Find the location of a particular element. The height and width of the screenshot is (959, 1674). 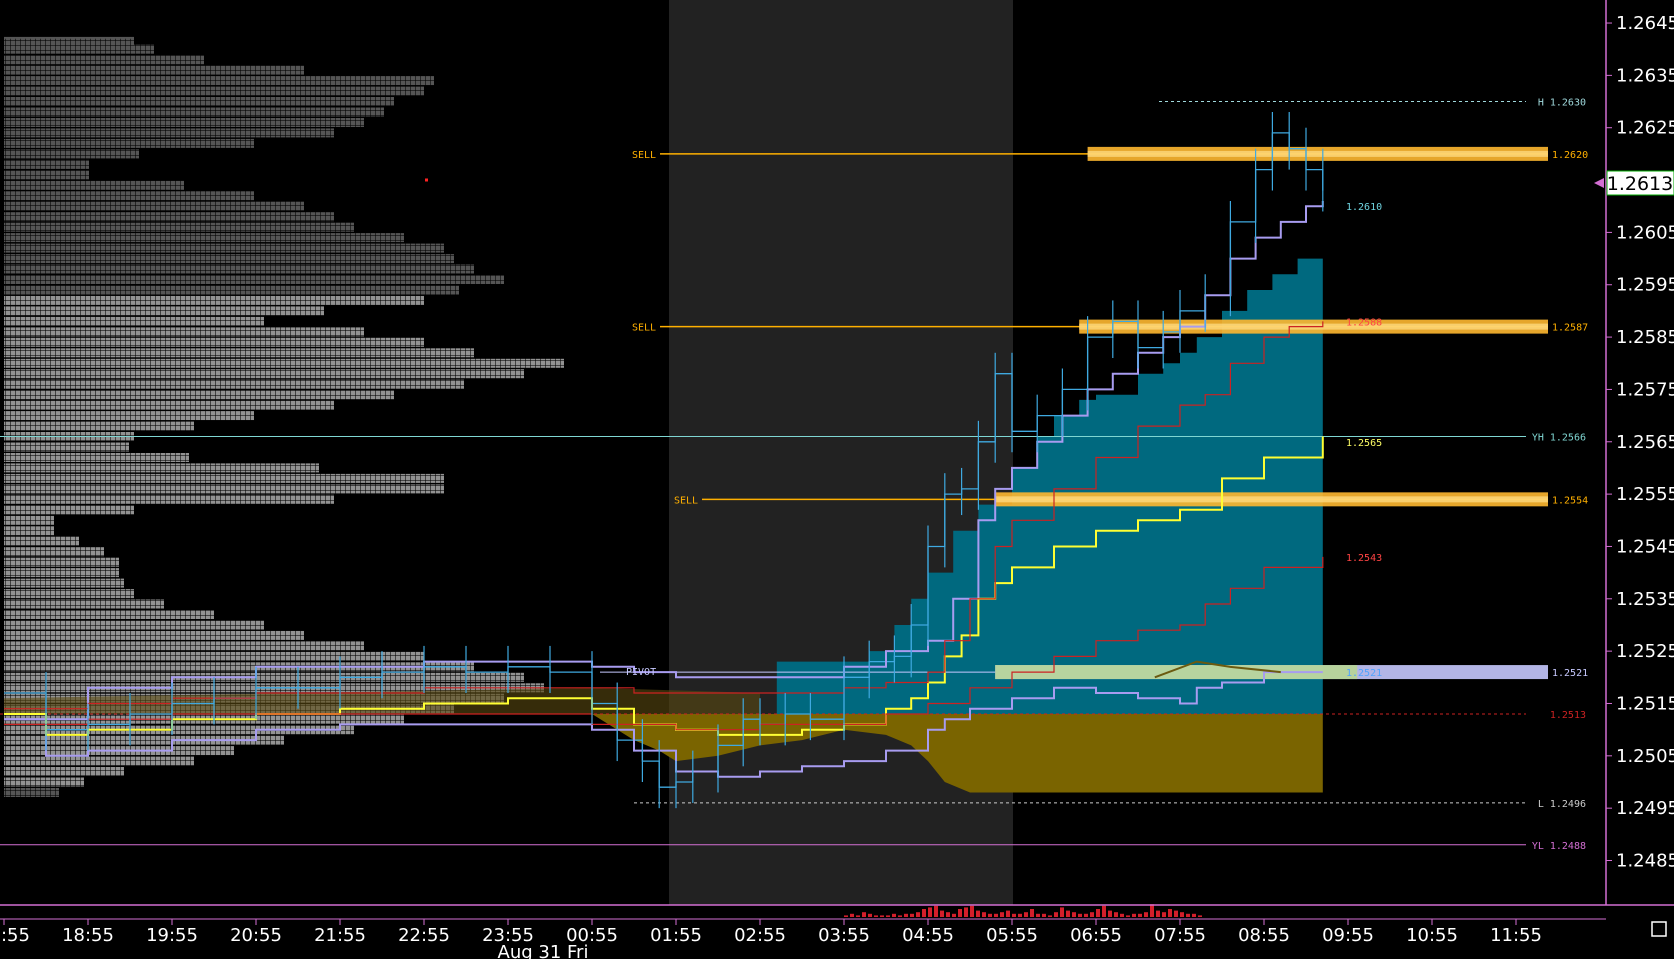

y-tick-label: 1.2535 is located at coordinates (1645, 599).